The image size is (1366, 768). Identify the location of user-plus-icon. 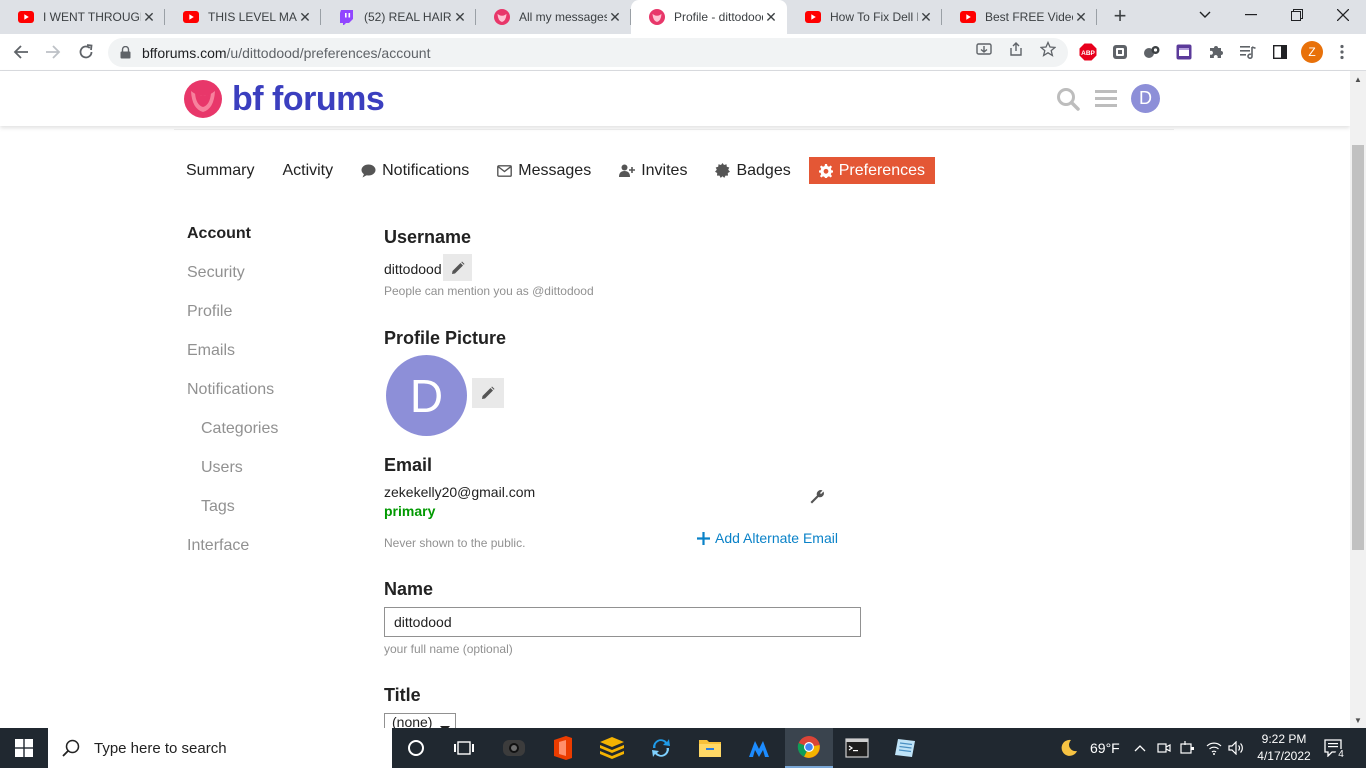
(627, 170).